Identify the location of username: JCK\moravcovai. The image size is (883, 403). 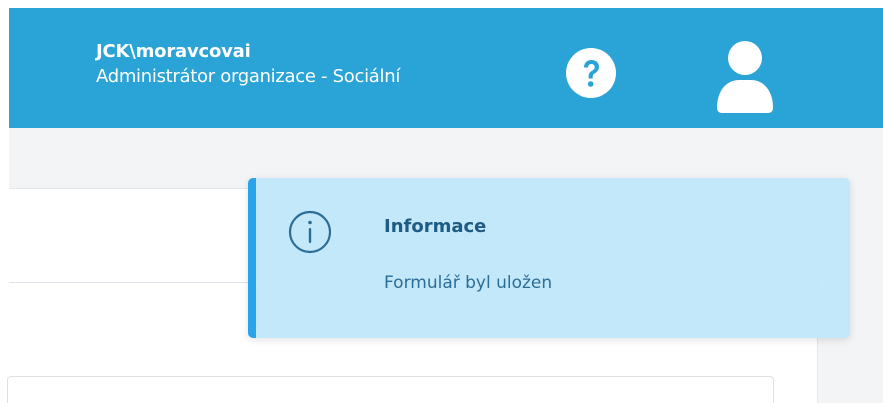
(173, 51).